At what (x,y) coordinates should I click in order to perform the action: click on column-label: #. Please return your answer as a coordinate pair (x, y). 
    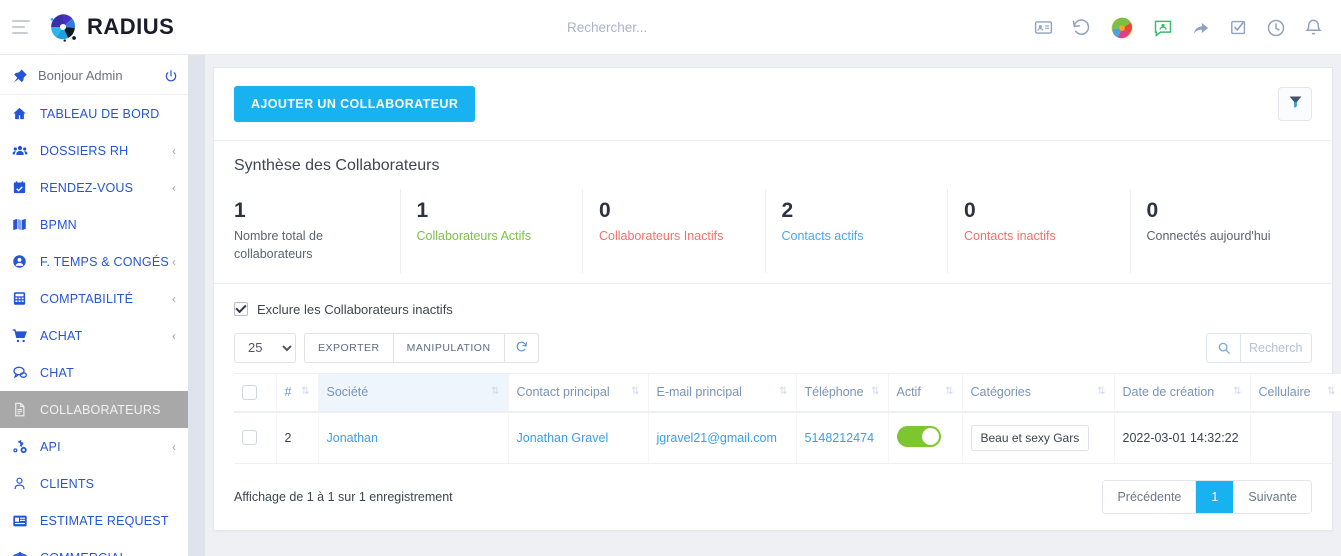
    Looking at the image, I should click on (288, 392).